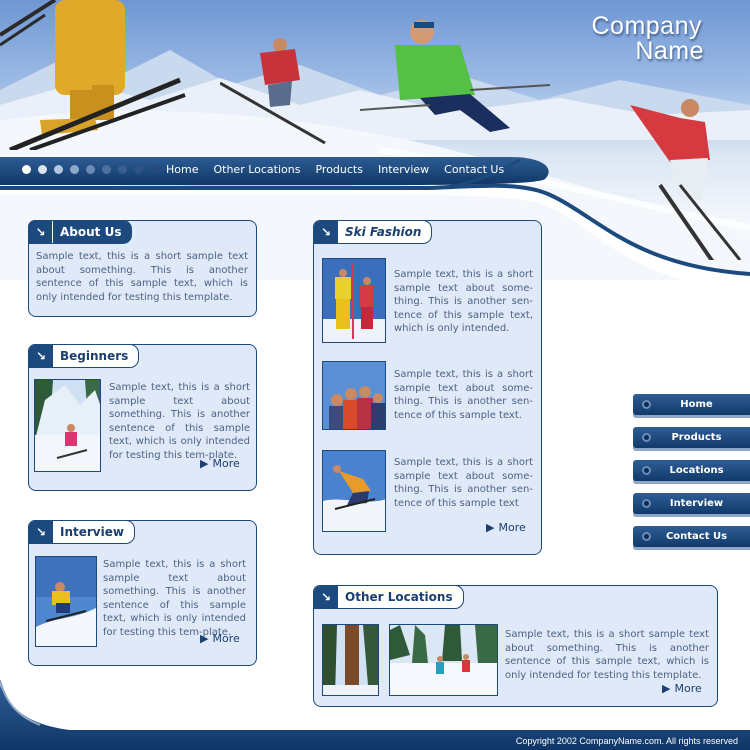 The image size is (750, 750). Describe the element at coordinates (455, 76) in the screenshot. I see `skier-green-image` at that location.